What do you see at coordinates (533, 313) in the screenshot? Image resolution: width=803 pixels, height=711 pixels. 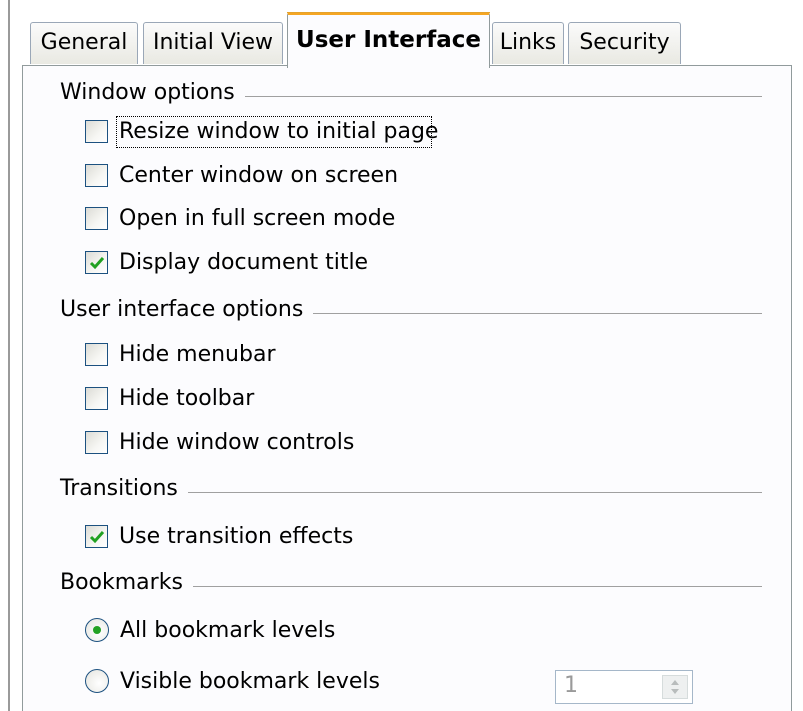 I see `user-interface-options-divider` at bounding box center [533, 313].